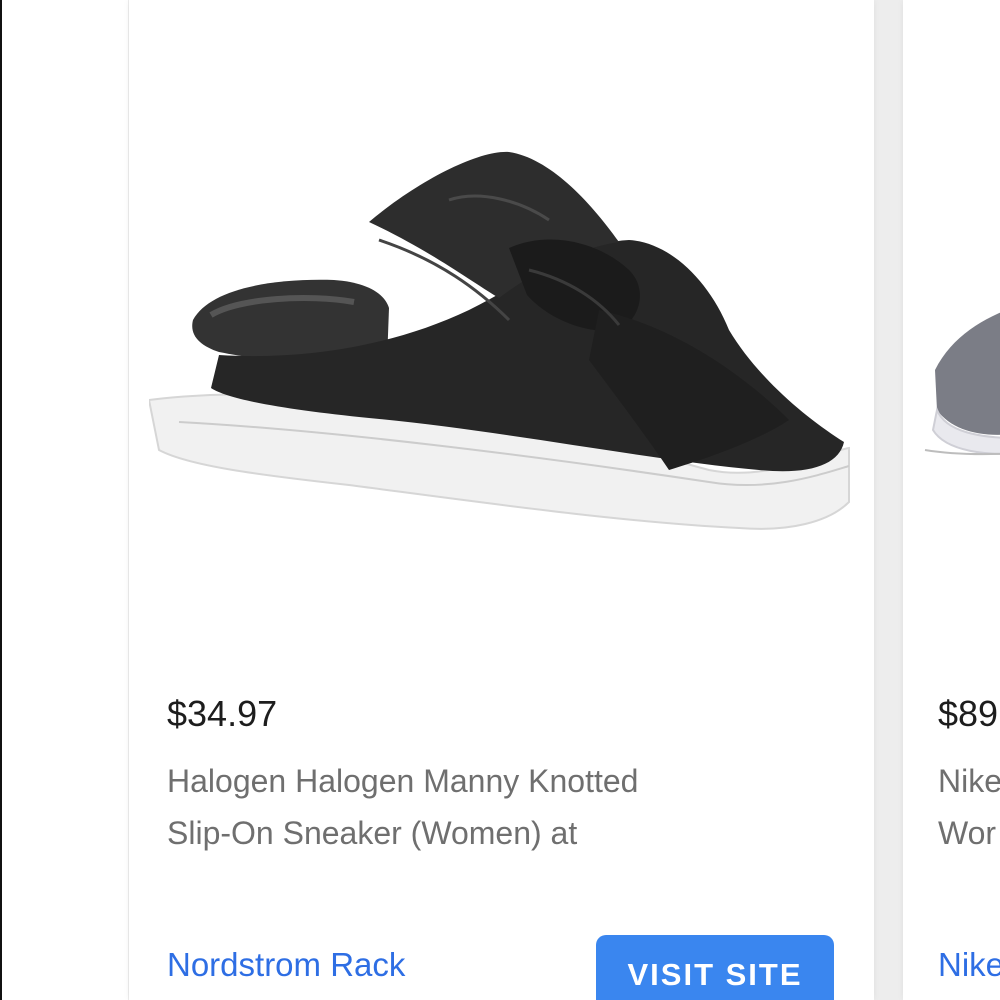 Image resolution: width=1000 pixels, height=1000 pixels. Describe the element at coordinates (715, 967) in the screenshot. I see `visit-site-button: VISIT SITE` at that location.